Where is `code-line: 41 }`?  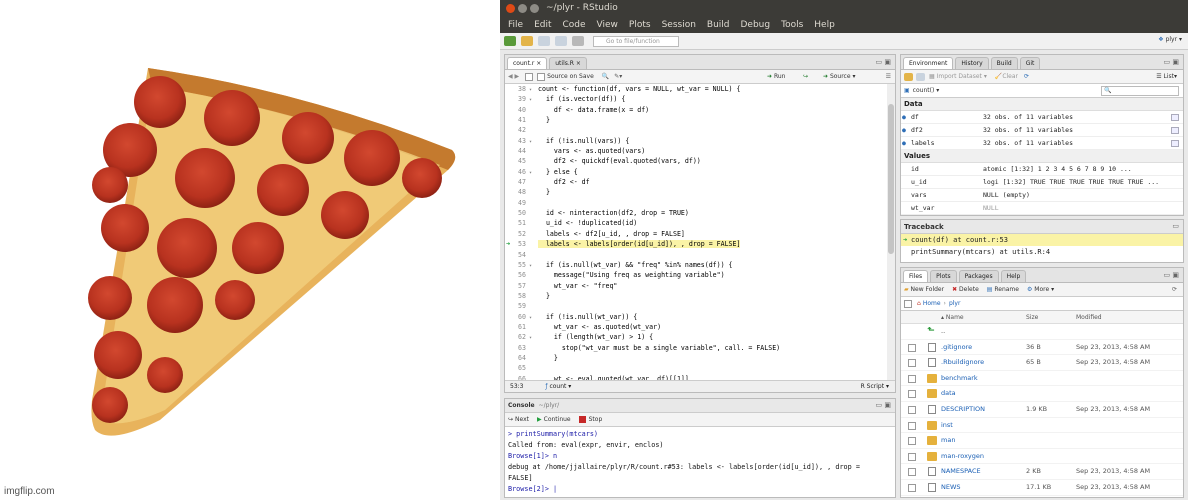
code-line: 41 } is located at coordinates (700, 120).